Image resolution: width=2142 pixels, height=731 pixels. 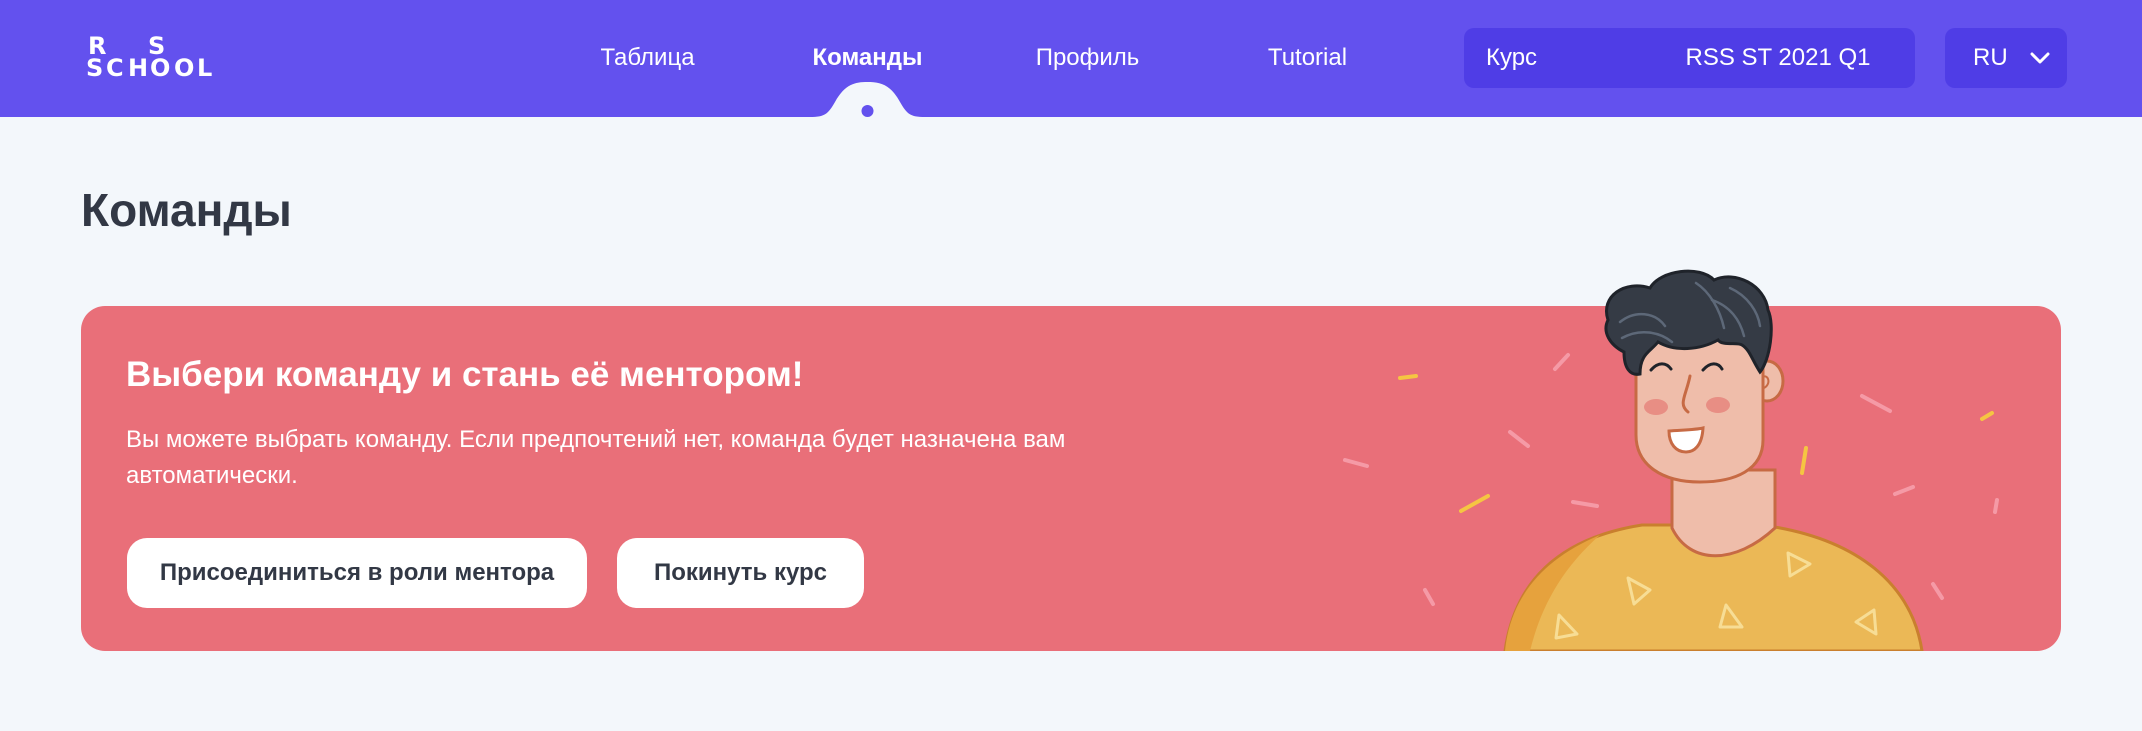 What do you see at coordinates (2040, 58) in the screenshot?
I see `chevron-down-icon` at bounding box center [2040, 58].